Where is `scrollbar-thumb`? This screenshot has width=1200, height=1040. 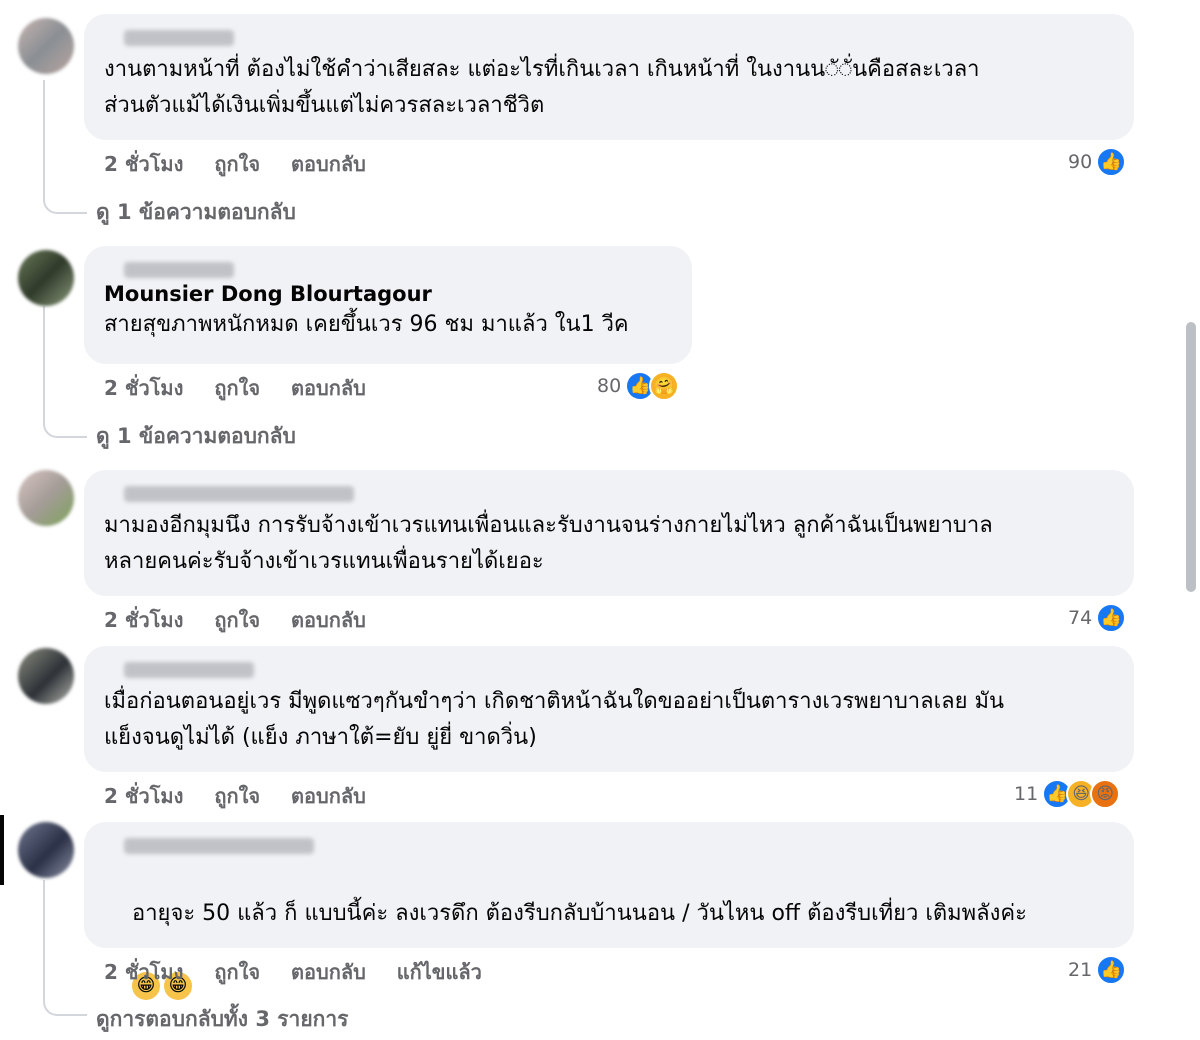 scrollbar-thumb is located at coordinates (1191, 457).